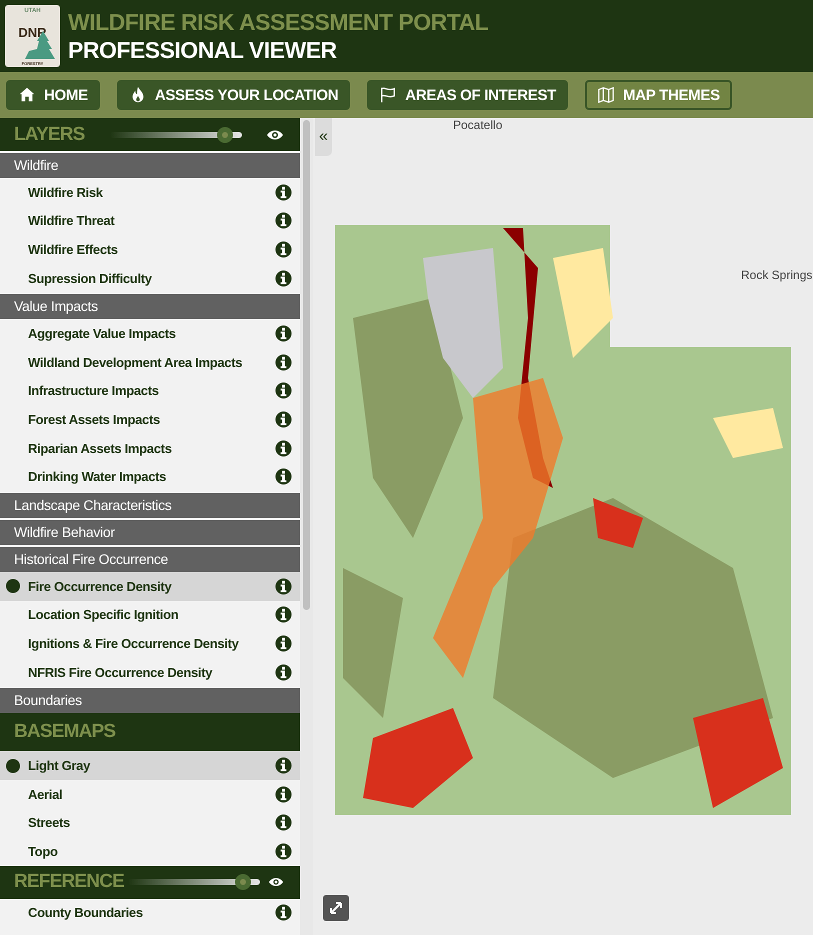 The width and height of the screenshot is (813, 935). Describe the element at coordinates (150, 307) in the screenshot. I see `category-header: Value Impacts` at that location.